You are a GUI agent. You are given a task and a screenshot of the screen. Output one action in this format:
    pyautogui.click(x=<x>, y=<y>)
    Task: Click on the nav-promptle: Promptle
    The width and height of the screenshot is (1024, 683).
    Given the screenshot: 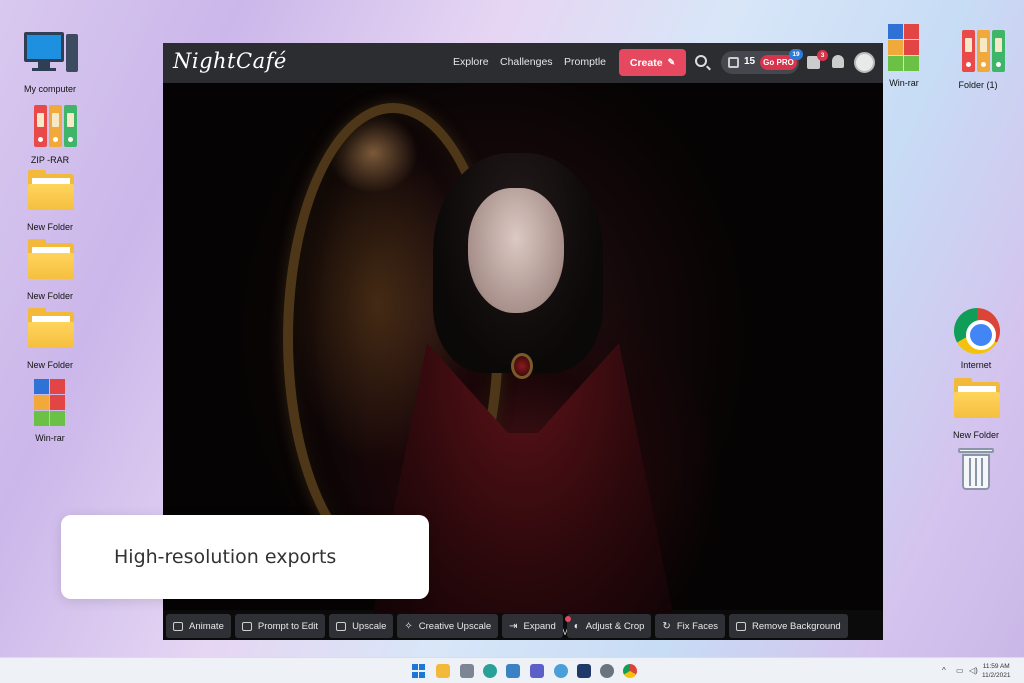 What is the action you would take?
    pyautogui.click(x=585, y=62)
    